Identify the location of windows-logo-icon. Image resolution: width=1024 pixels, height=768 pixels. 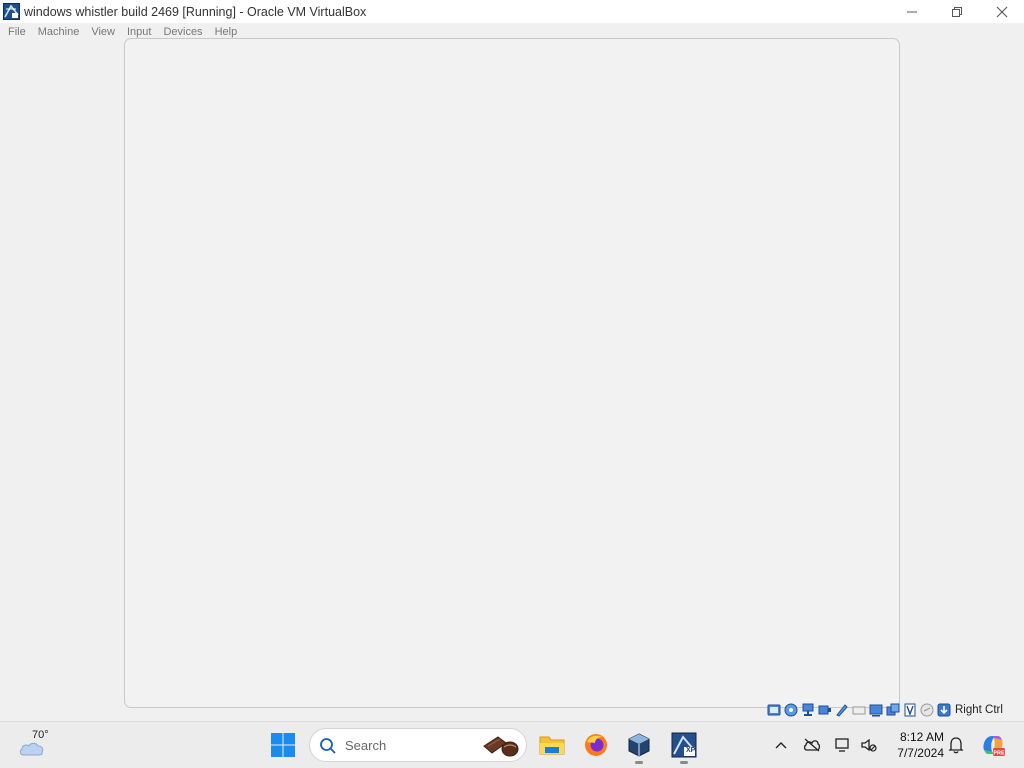
(283, 745).